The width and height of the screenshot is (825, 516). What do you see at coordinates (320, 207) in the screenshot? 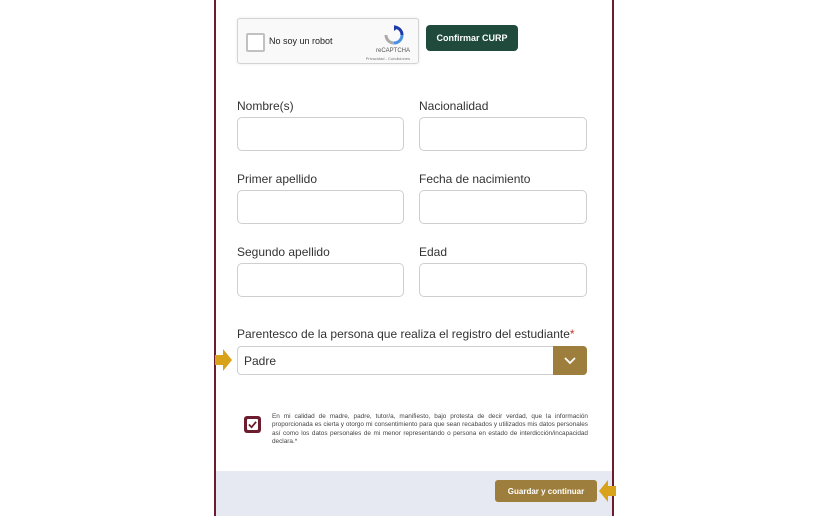
I see `primer-apellido-input` at bounding box center [320, 207].